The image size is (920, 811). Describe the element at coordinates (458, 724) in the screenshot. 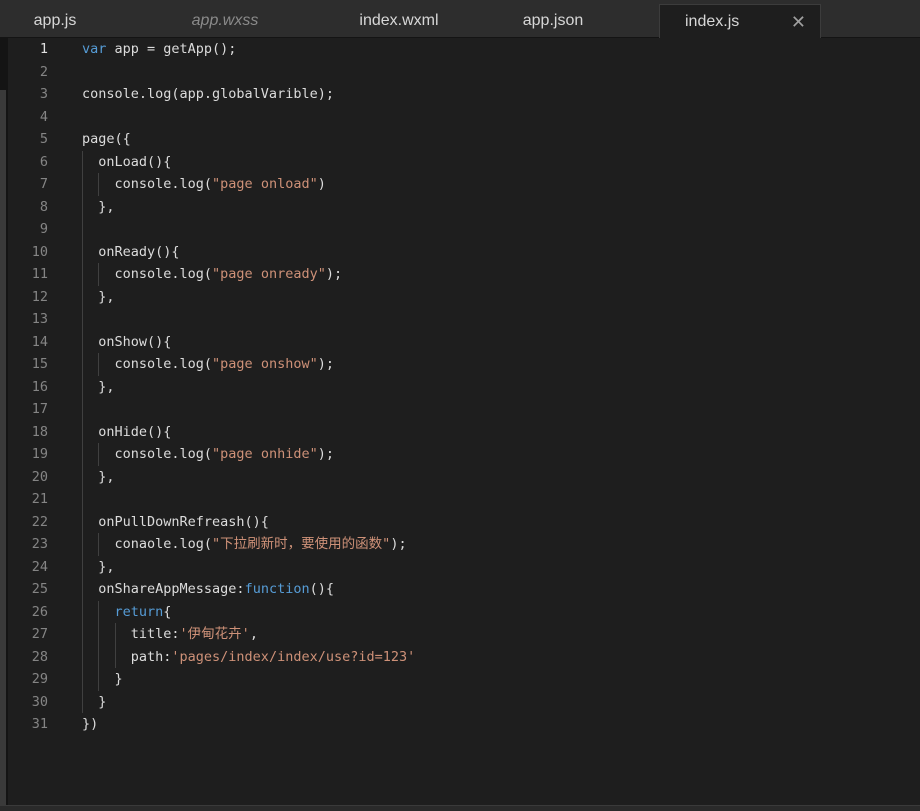

I see `code-line: 31})` at that location.